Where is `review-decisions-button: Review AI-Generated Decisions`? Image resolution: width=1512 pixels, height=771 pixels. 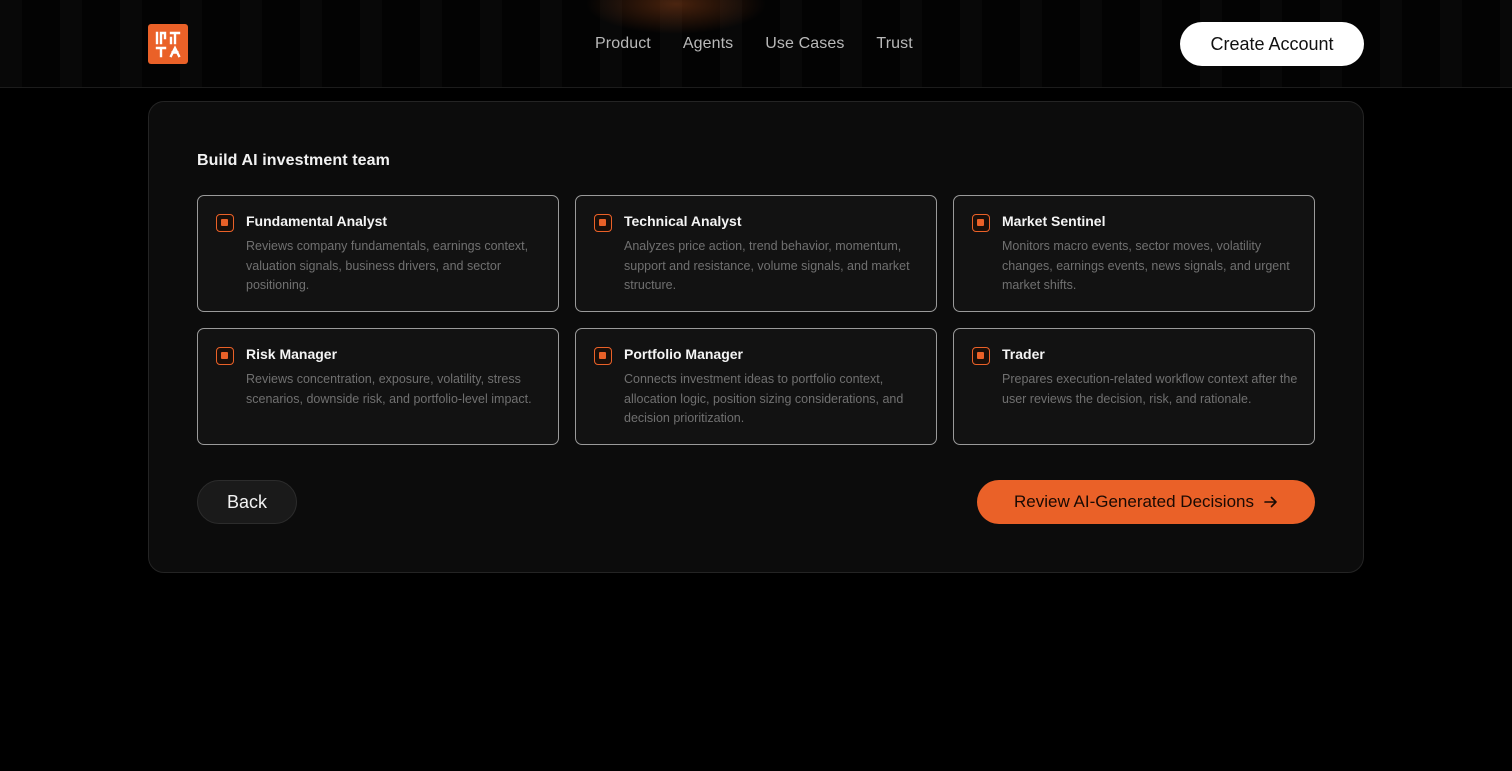
review-decisions-button: Review AI-Generated Decisions is located at coordinates (1146, 502).